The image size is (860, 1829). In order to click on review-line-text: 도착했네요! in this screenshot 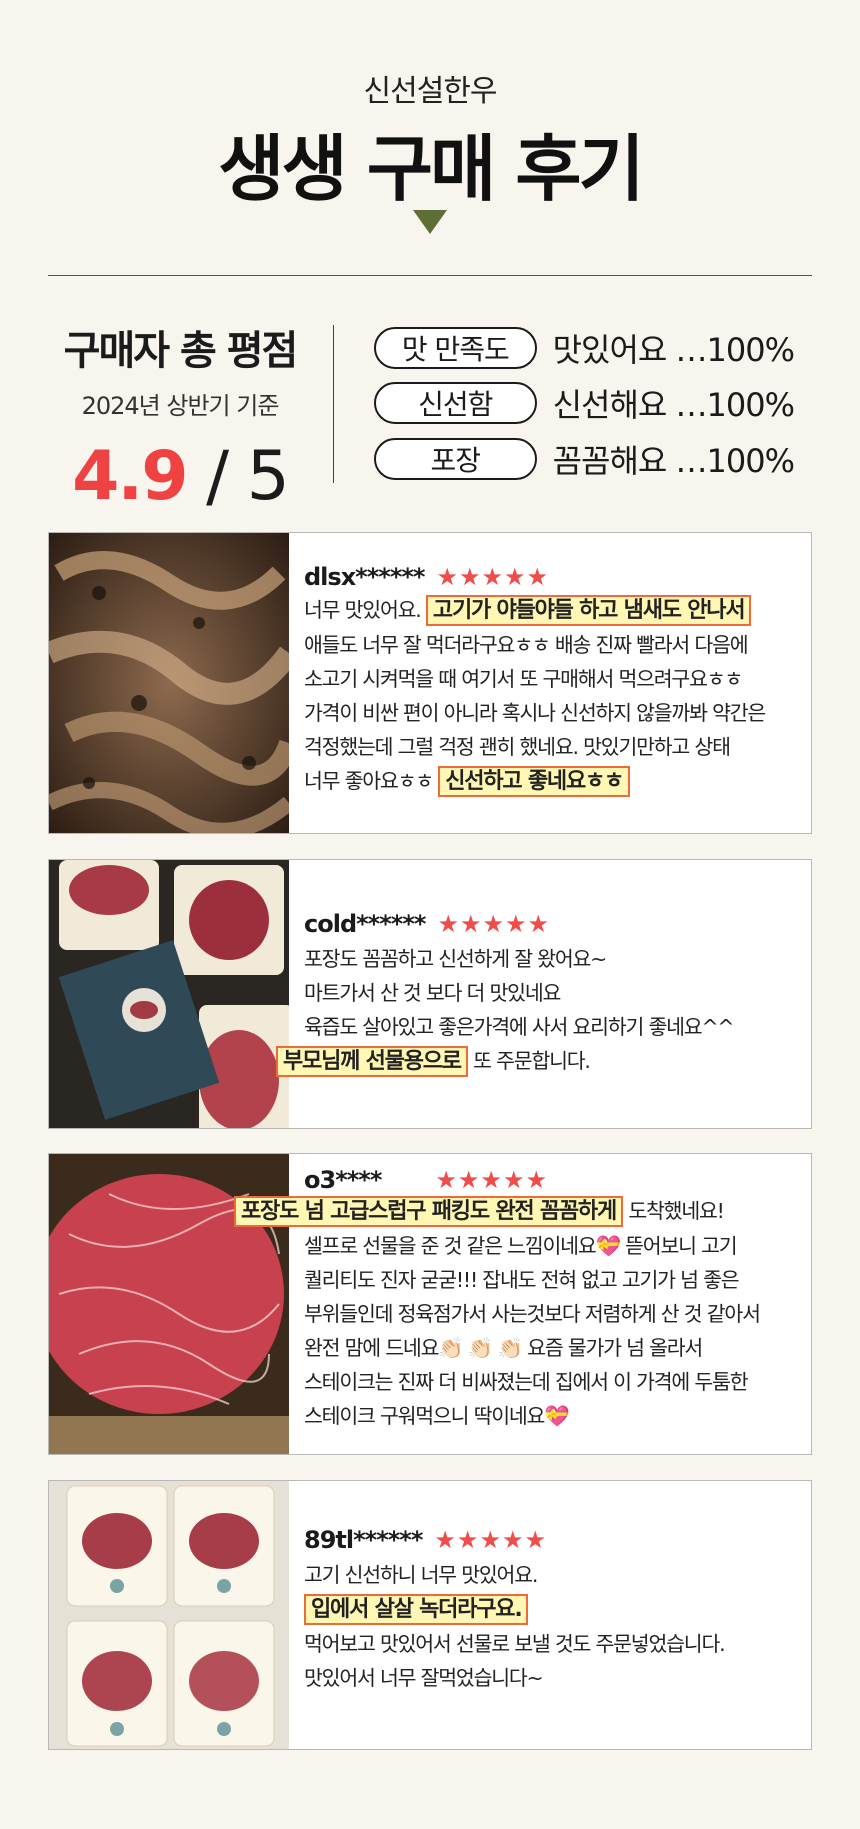, I will do `click(674, 1211)`.